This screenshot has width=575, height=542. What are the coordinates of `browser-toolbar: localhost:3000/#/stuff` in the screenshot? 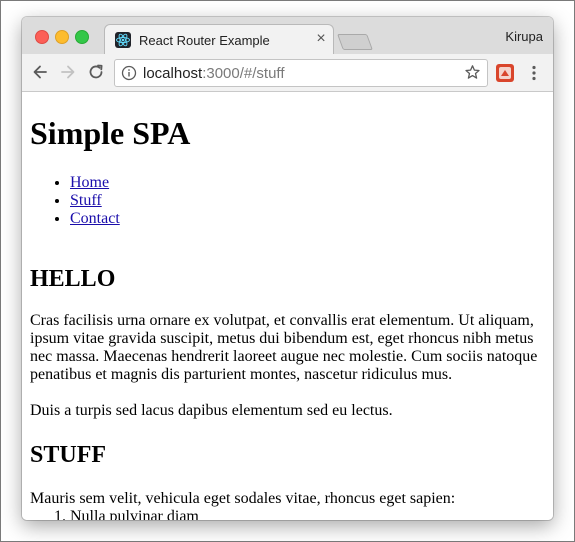 It's located at (287, 73).